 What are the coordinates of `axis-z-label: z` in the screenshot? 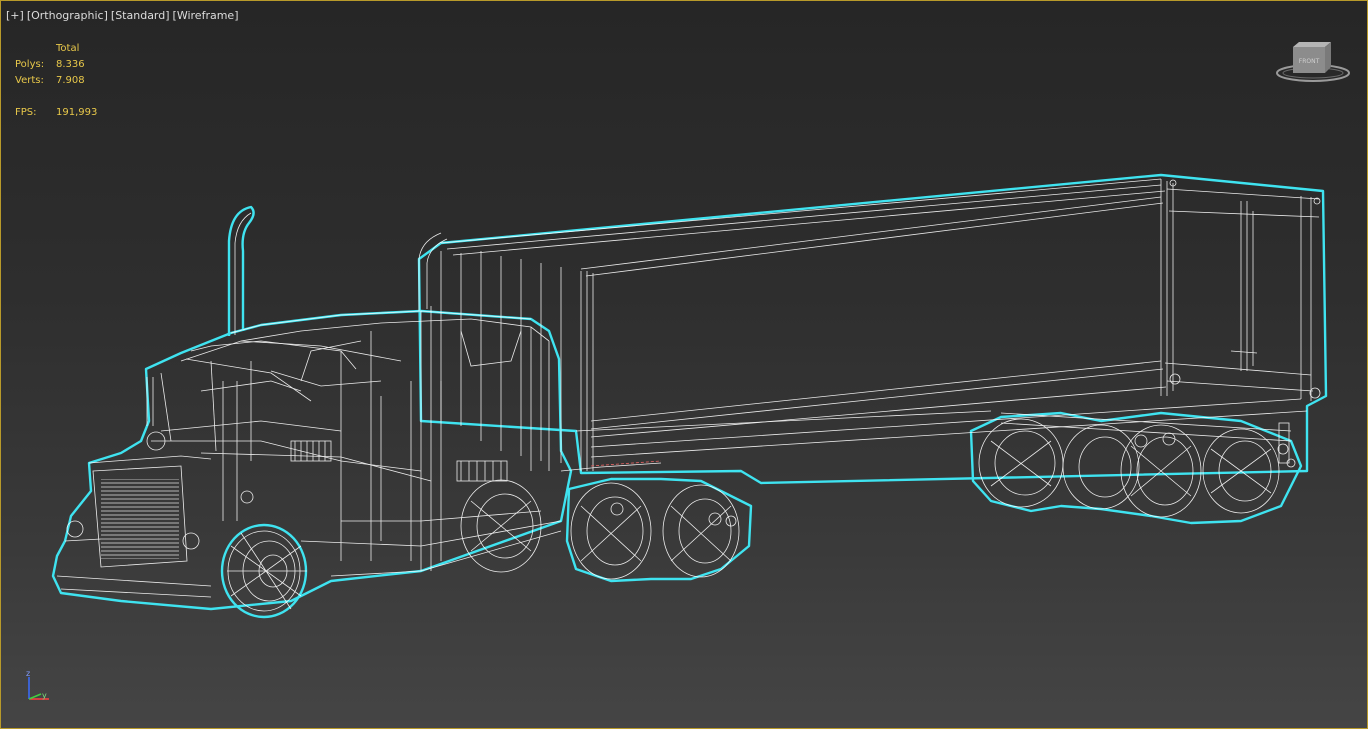 It's located at (28, 673).